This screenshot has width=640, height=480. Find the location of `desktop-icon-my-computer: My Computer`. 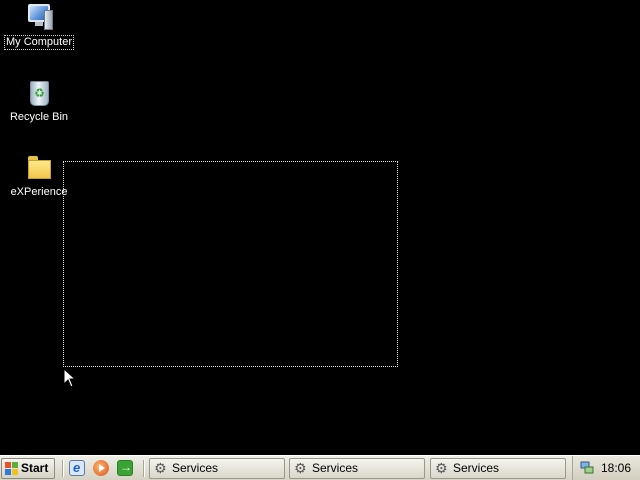

desktop-icon-my-computer: My Computer is located at coordinates (39, 26).